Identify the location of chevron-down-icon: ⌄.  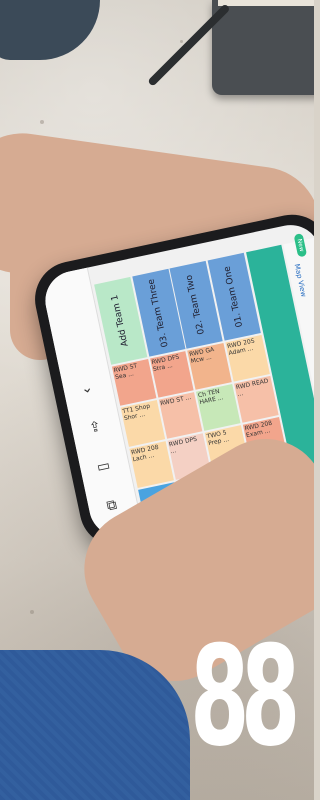
(86, 388).